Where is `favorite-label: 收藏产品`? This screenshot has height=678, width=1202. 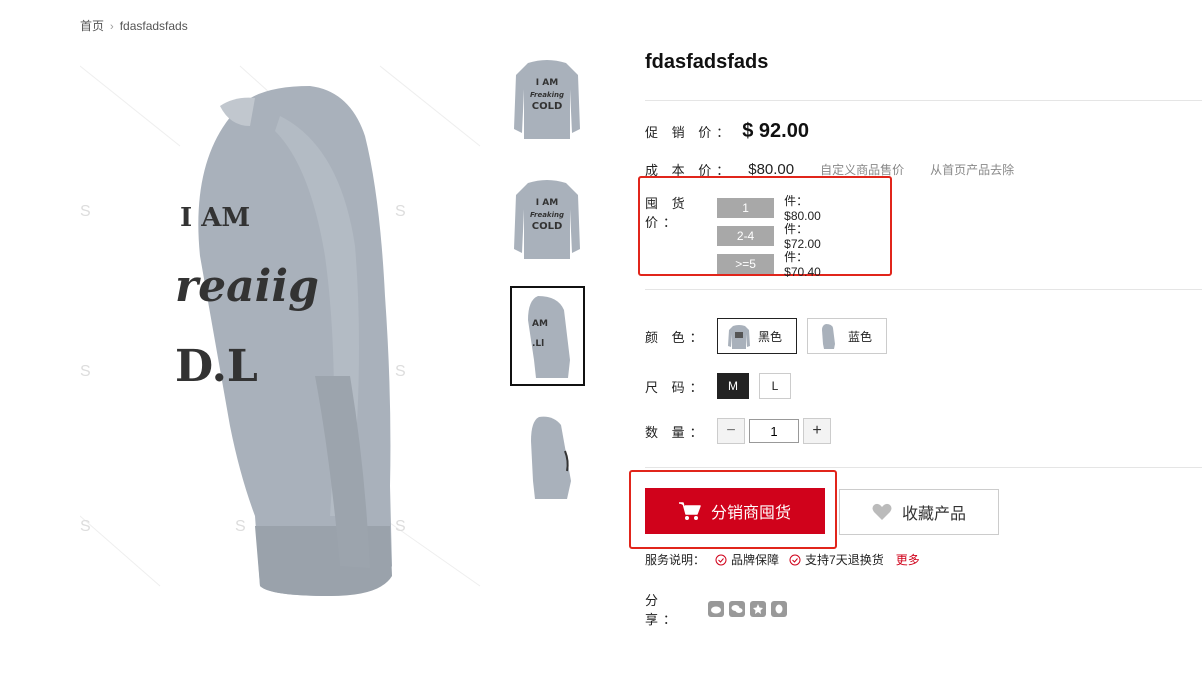 favorite-label: 收藏产品 is located at coordinates (933, 514).